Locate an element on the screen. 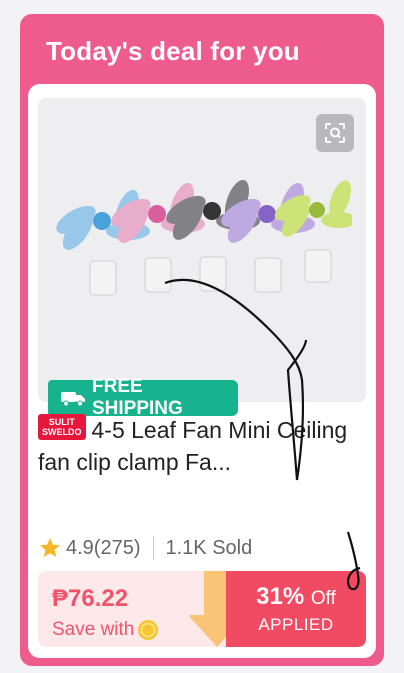 Image resolution: width=404 pixels, height=673 pixels. applied-label: APPLIED is located at coordinates (296, 624).